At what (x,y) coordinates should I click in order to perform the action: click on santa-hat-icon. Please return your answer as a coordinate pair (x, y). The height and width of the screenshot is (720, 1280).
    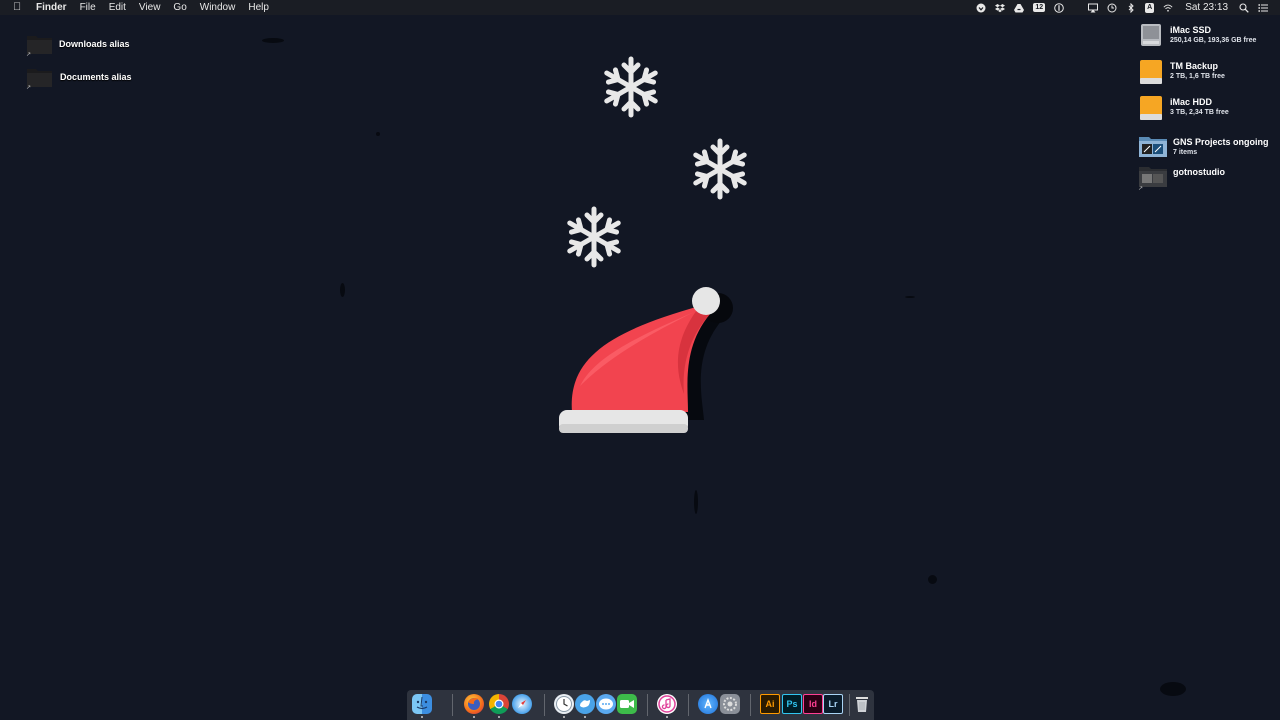
    Looking at the image, I should click on (646, 360).